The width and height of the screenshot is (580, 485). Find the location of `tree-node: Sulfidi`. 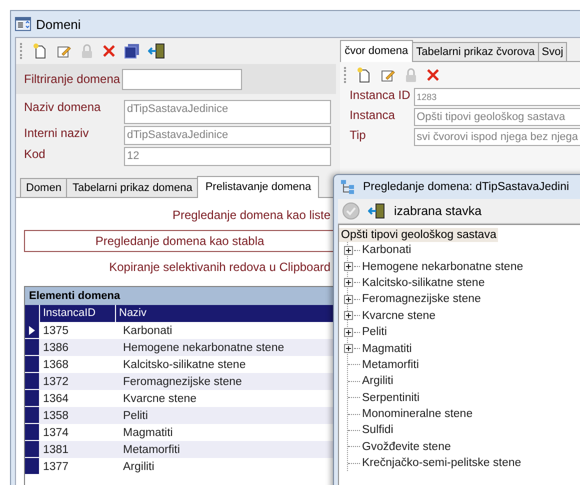

tree-node: Sulfidi is located at coordinates (378, 430).